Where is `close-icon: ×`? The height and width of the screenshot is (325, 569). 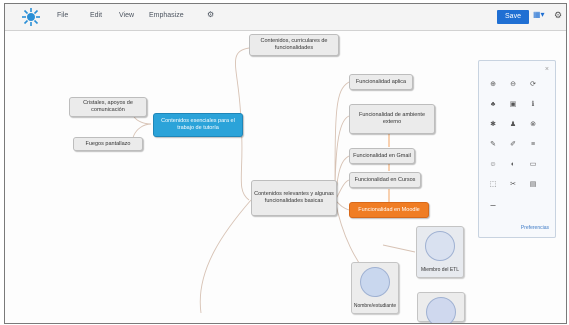
close-icon: × is located at coordinates (547, 69).